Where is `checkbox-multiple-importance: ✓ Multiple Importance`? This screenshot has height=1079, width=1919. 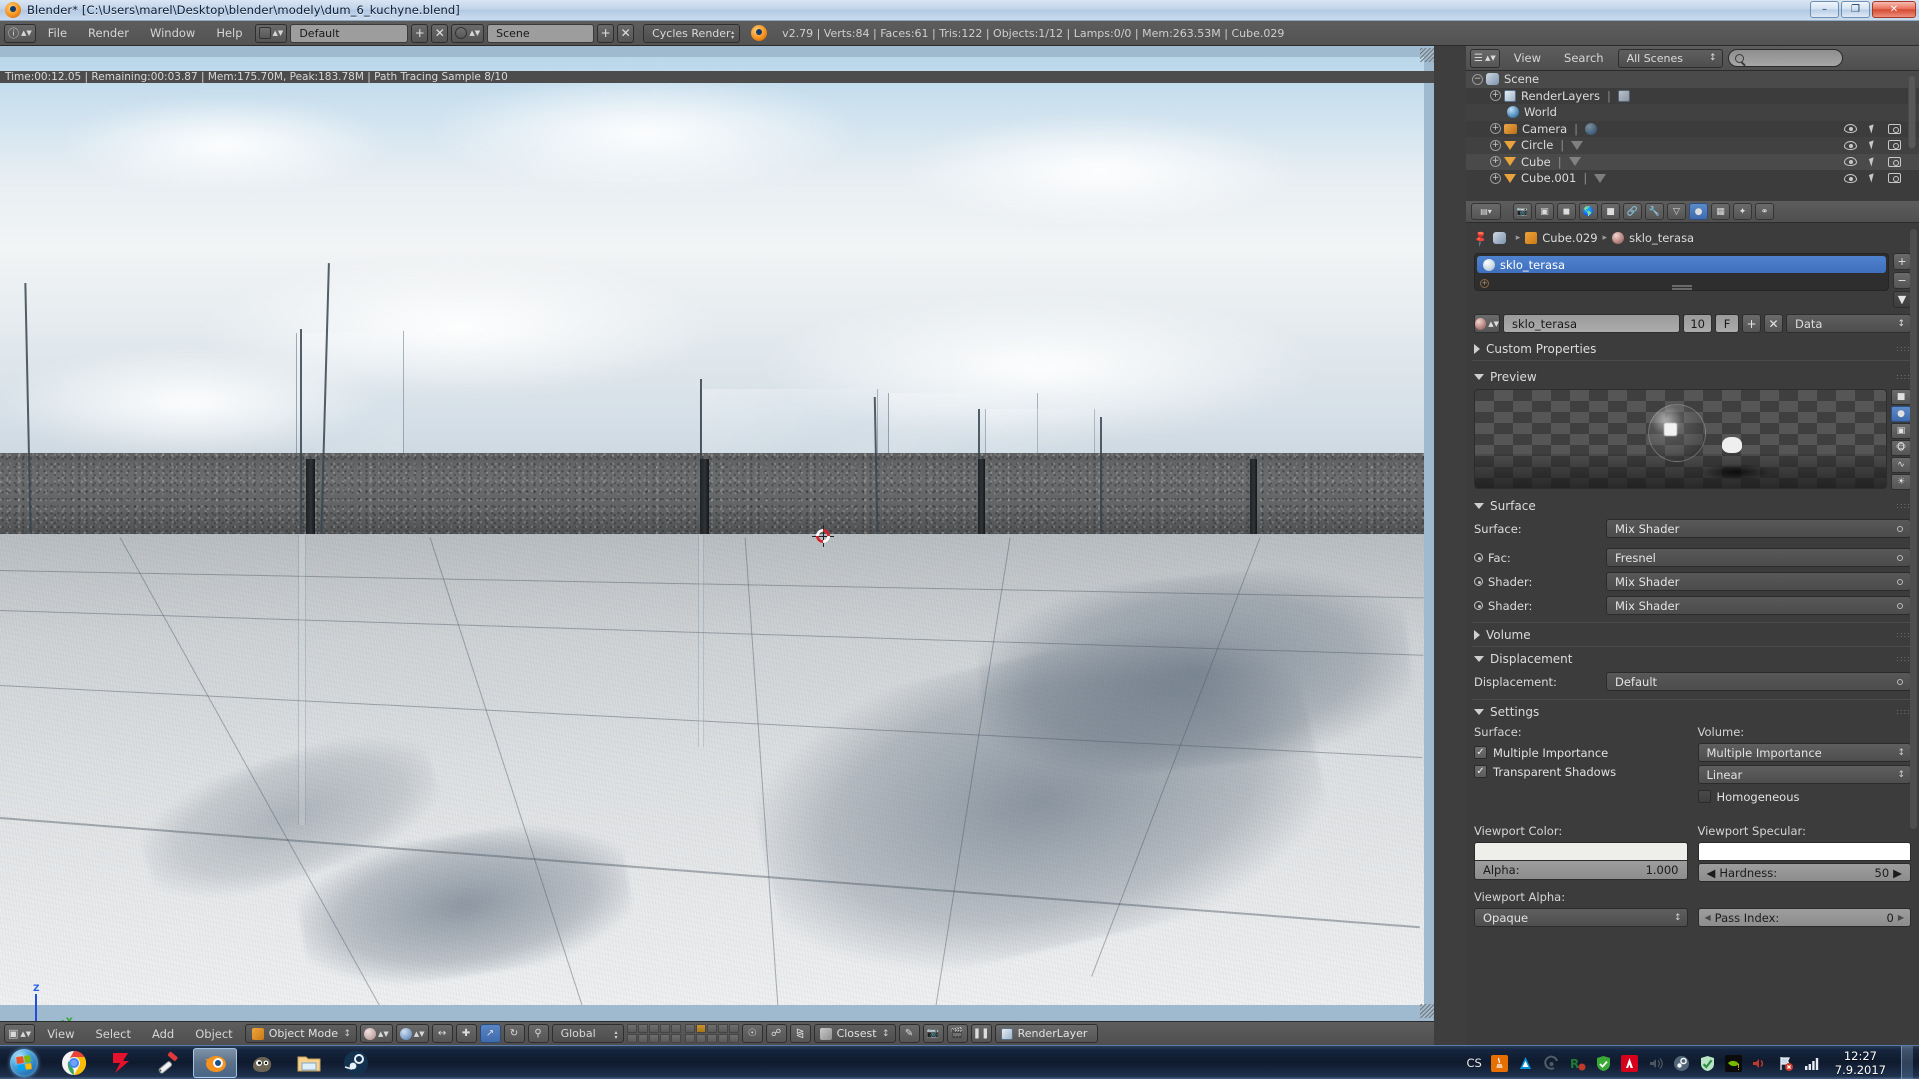
checkbox-multiple-importance: ✓ Multiple Importance is located at coordinates (1581, 752).